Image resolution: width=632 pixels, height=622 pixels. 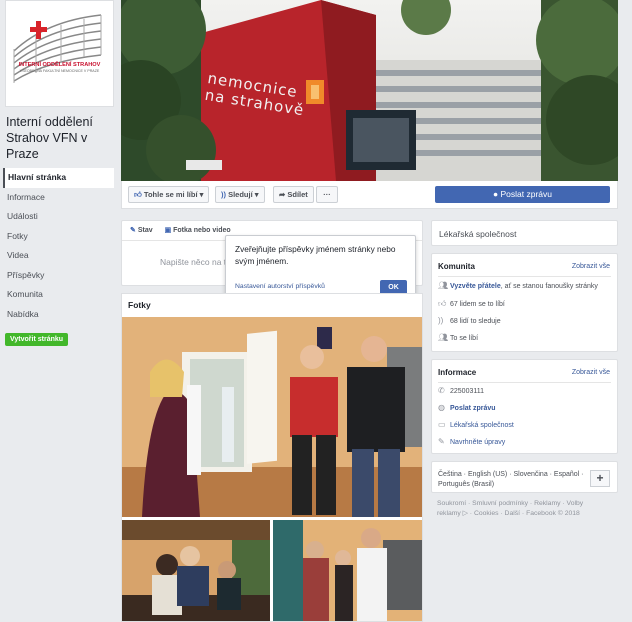 I want to click on tab-status: ✎ Stav, so click(x=141, y=230).